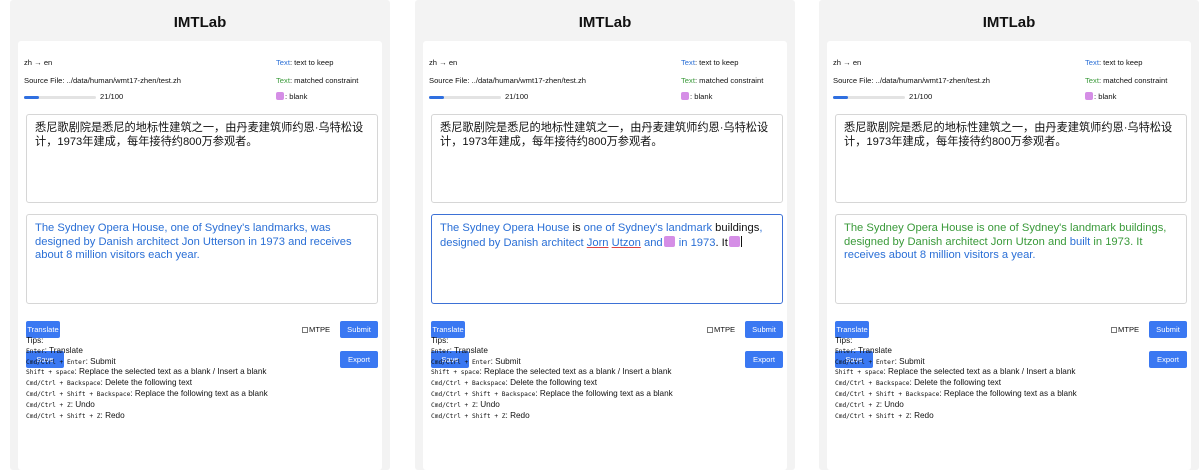 Image resolution: width=1200 pixels, height=470 pixels. I want to click on progress-bar, so click(465, 97).